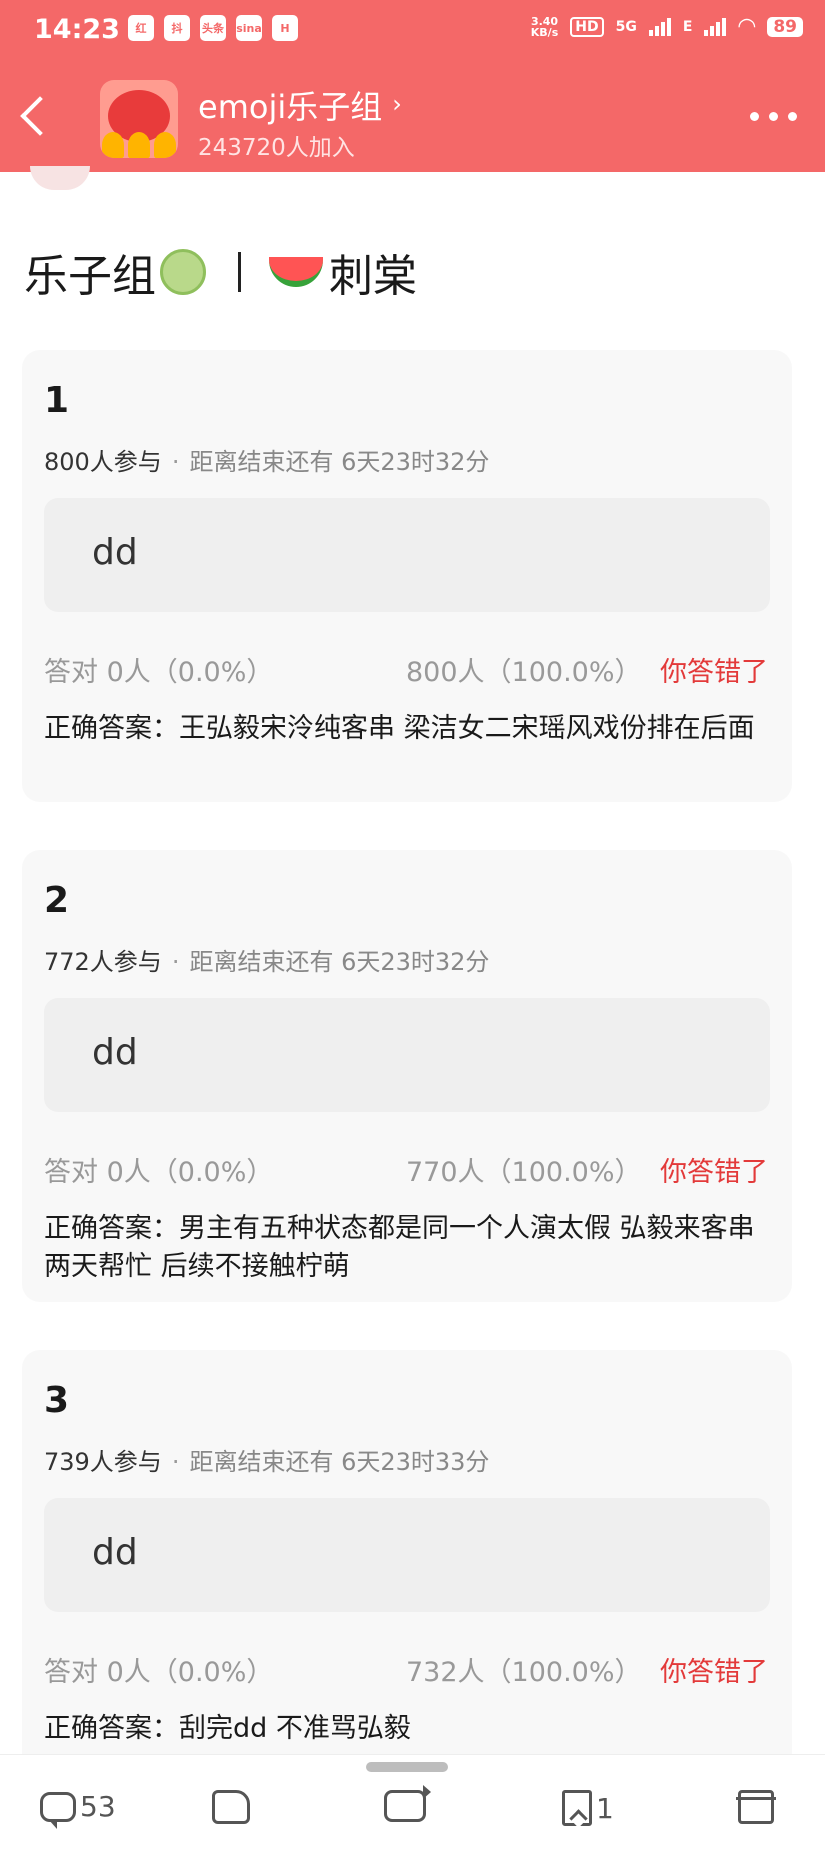  I want to click on quiz-meta: 772人参与 · 距离结束还有 6天23时32分, so click(267, 962).